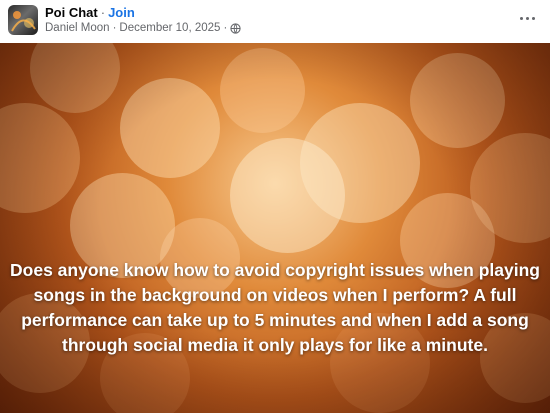 This screenshot has height=413, width=550. I want to click on join-link: Join, so click(121, 12).